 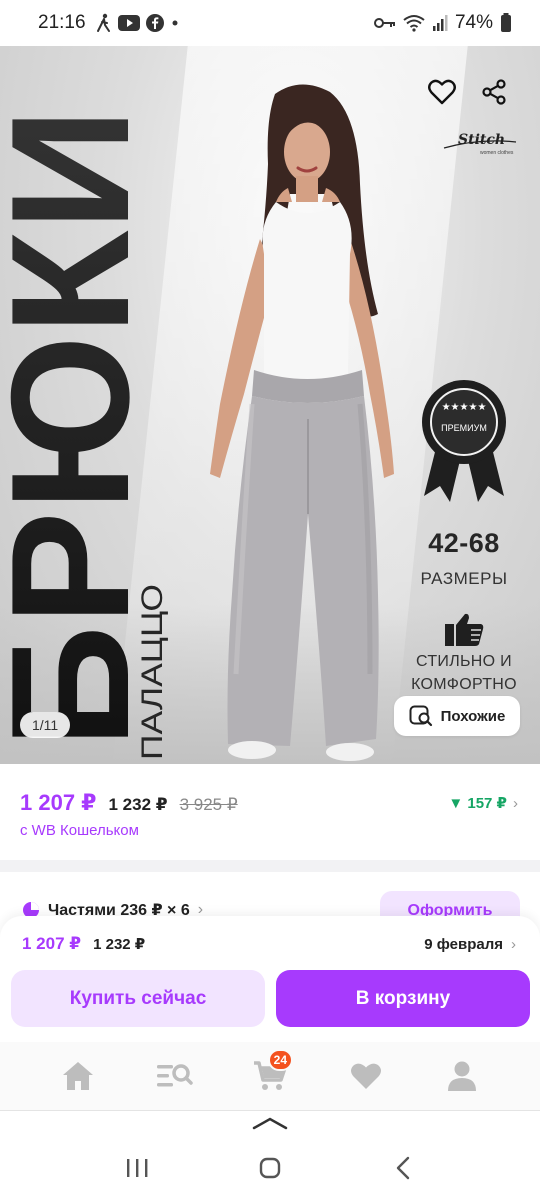 I want to click on home-system-button, so click(x=270, y=1168).